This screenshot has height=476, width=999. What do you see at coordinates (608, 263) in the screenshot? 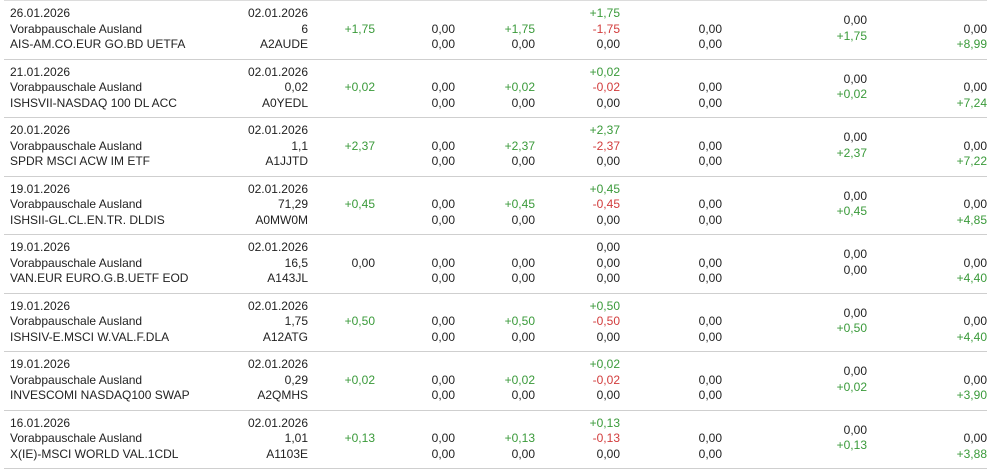
I see `amount-col-4: 0,00 0,00 0,00` at bounding box center [608, 263].